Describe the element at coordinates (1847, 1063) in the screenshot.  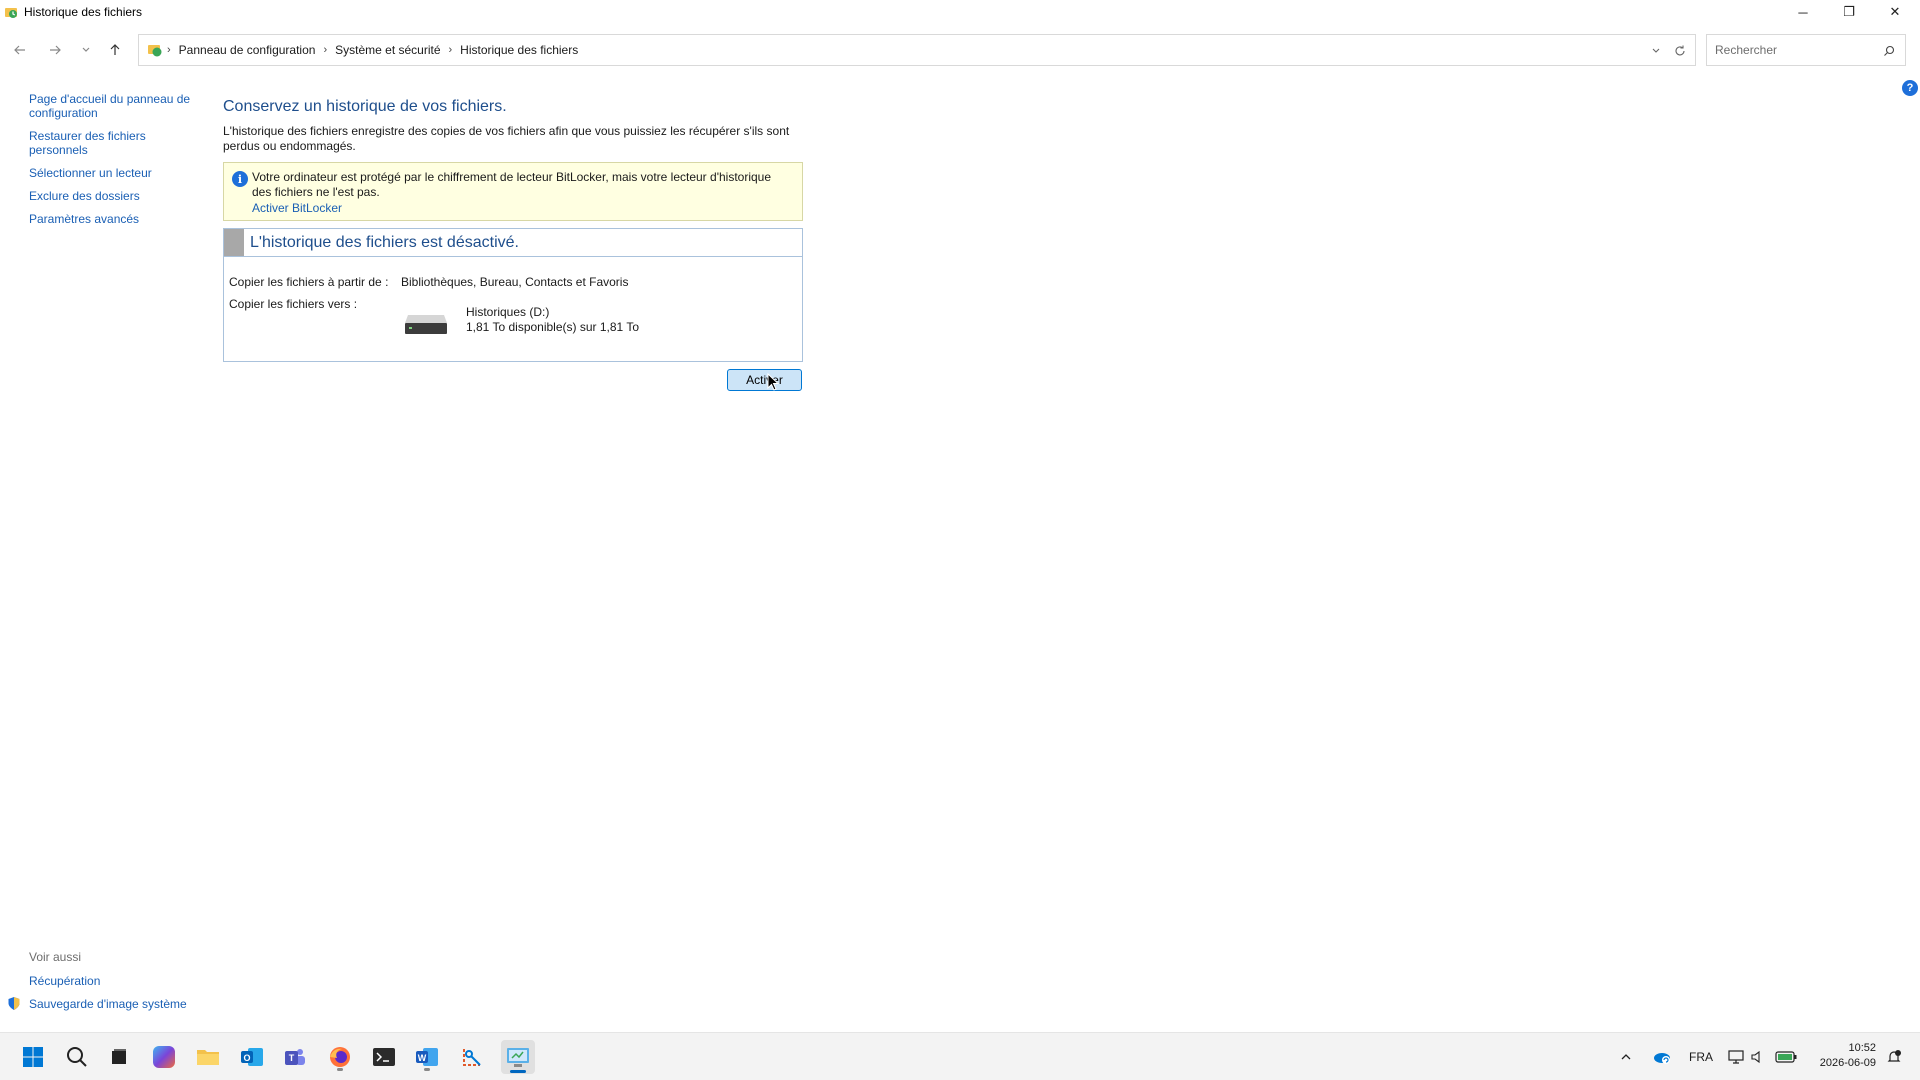
I see `clock-date: 2026-06-09` at that location.